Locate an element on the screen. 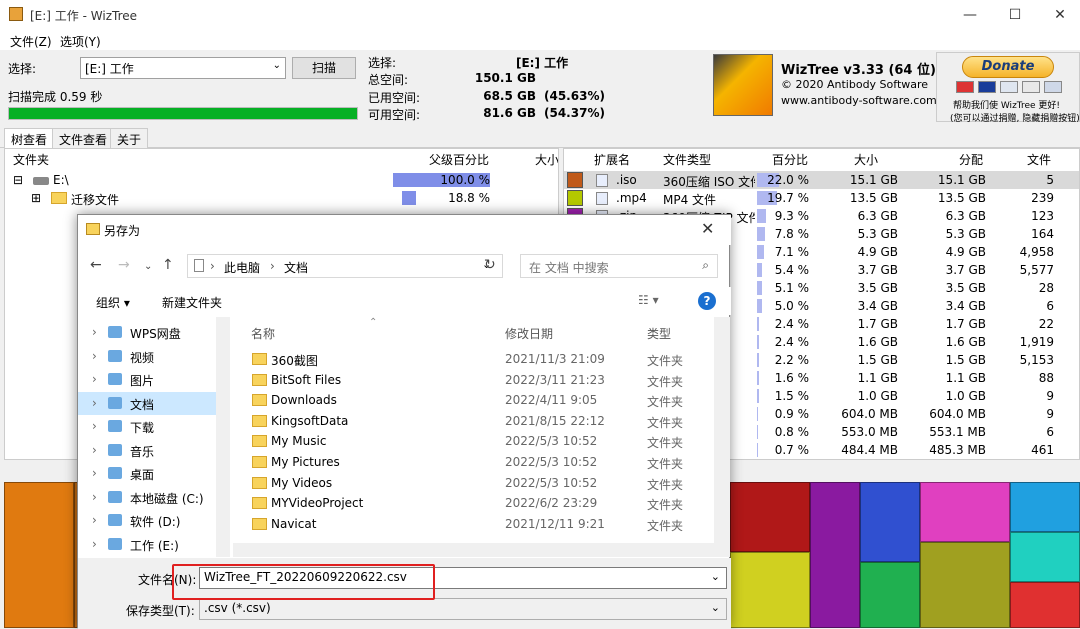 Image resolution: width=1080 pixels, height=629 pixels. close-button: ✕ is located at coordinates (1060, 15).